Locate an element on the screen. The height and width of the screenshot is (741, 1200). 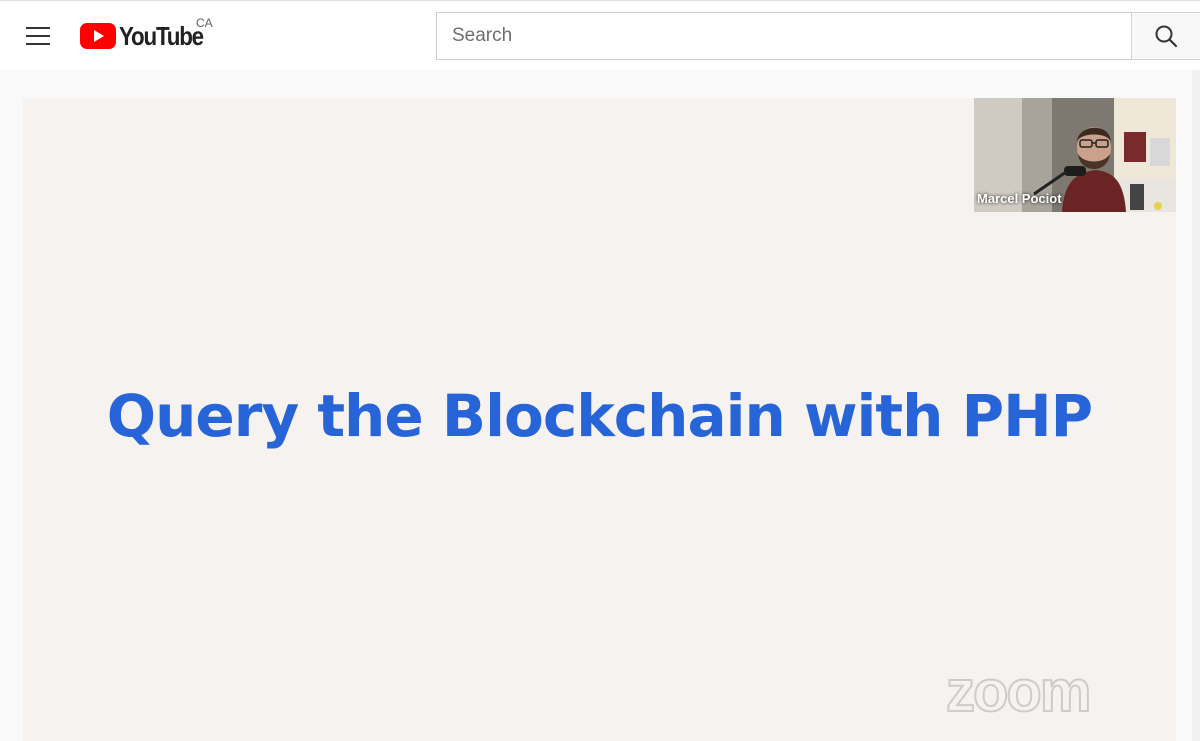
speaker-thumbnail: Marcel Pociot is located at coordinates (1075, 155).